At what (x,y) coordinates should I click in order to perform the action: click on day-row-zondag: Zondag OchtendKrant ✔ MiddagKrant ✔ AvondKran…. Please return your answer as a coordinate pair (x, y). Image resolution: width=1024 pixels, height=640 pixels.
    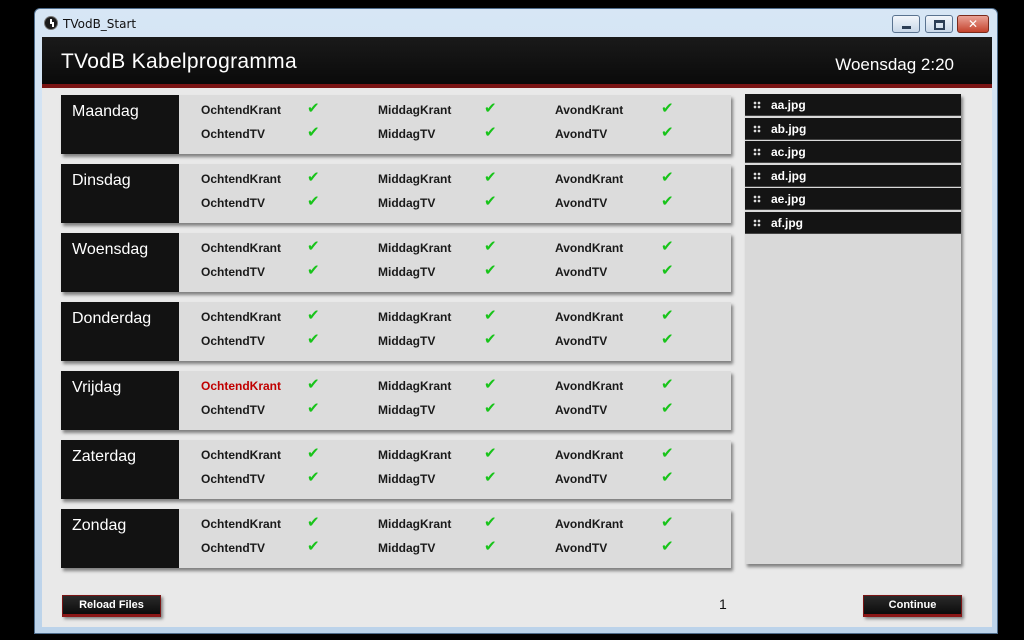
    Looking at the image, I should click on (396, 538).